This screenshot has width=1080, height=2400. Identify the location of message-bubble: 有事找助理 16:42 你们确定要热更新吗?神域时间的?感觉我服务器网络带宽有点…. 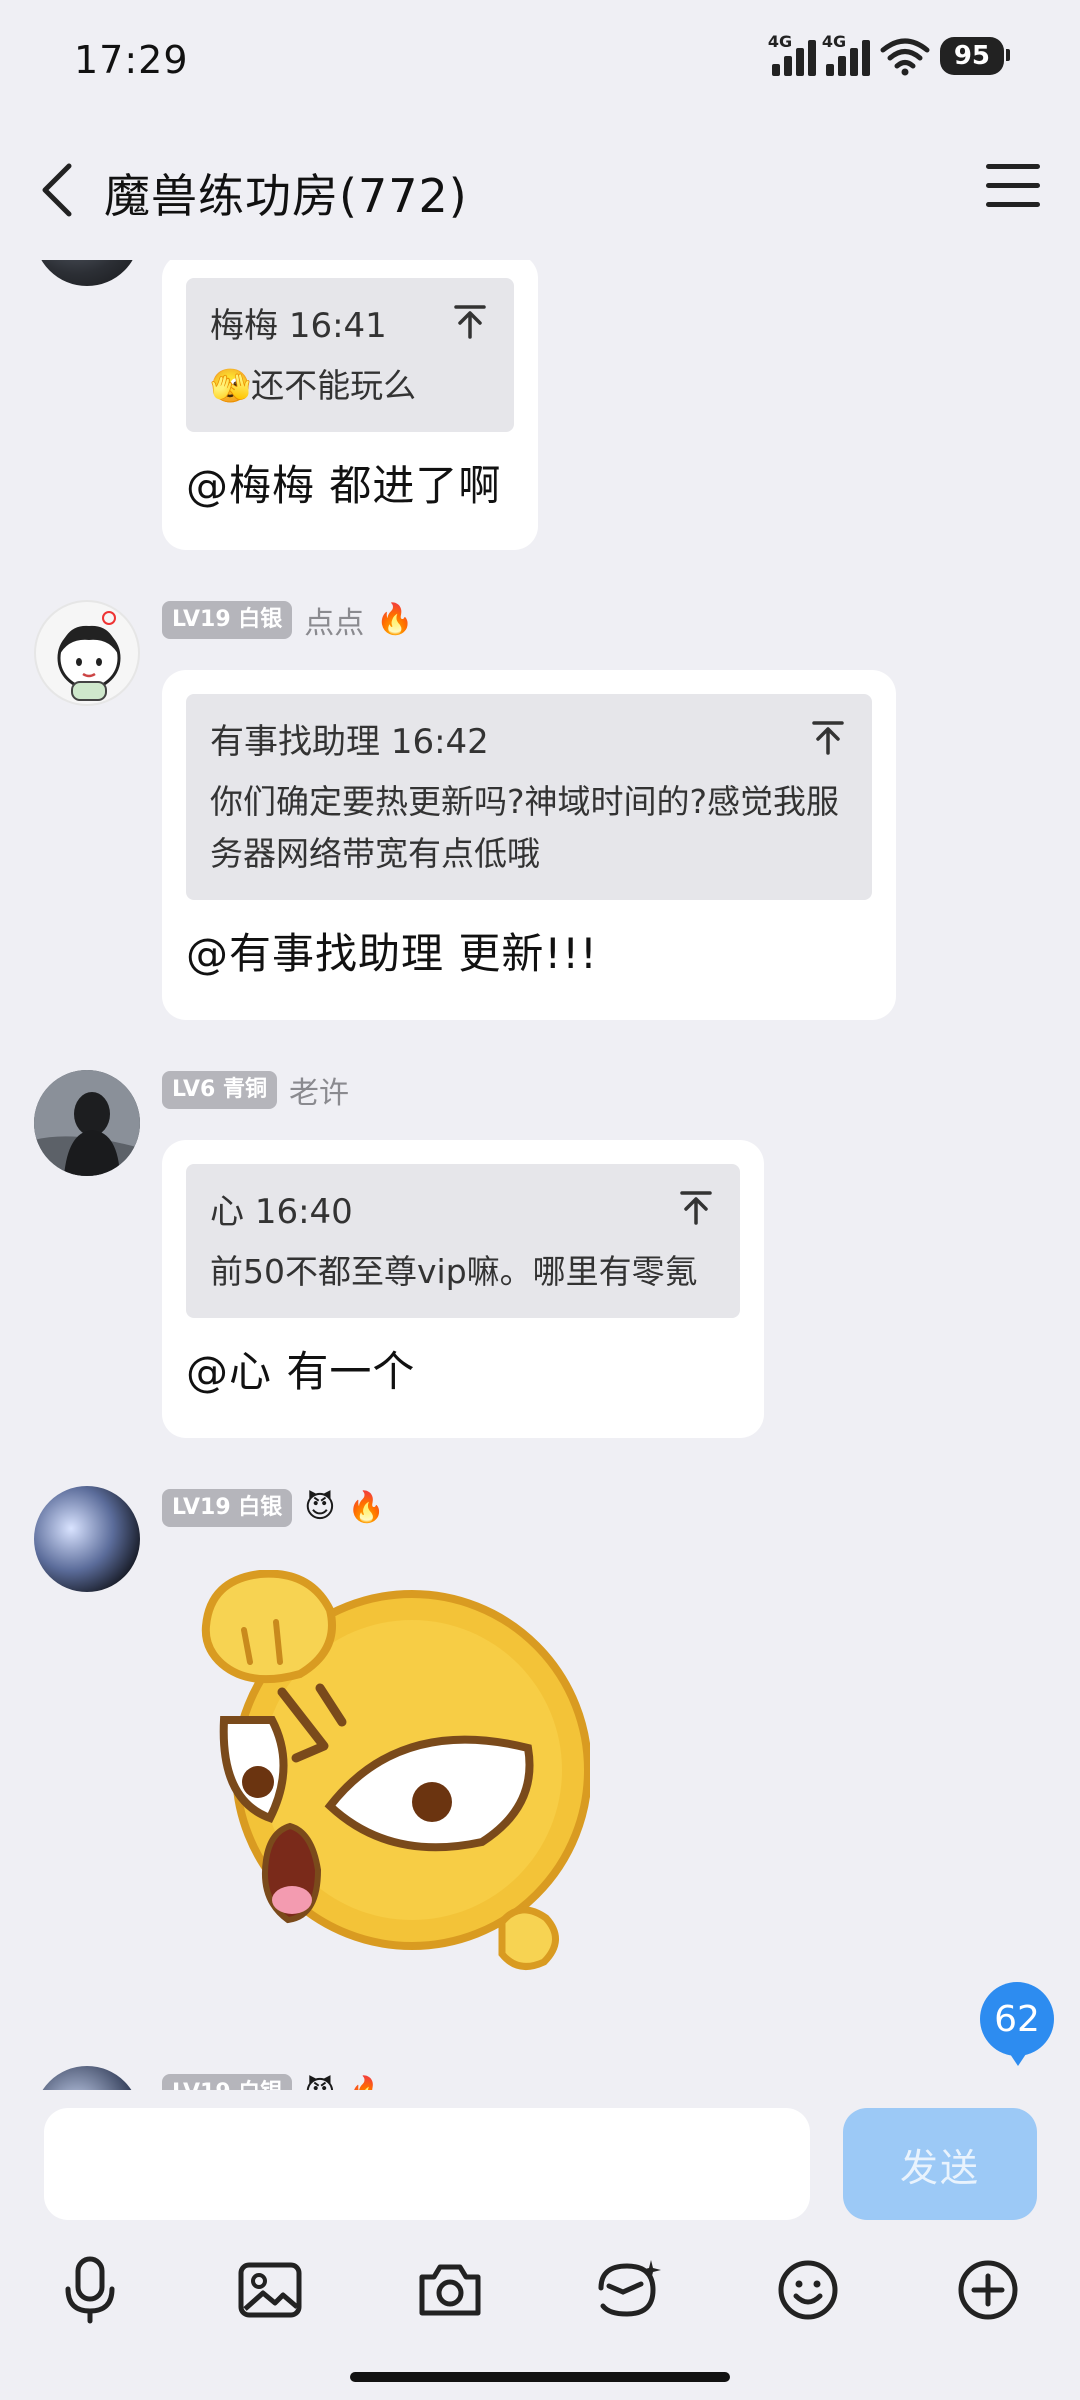
(529, 845).